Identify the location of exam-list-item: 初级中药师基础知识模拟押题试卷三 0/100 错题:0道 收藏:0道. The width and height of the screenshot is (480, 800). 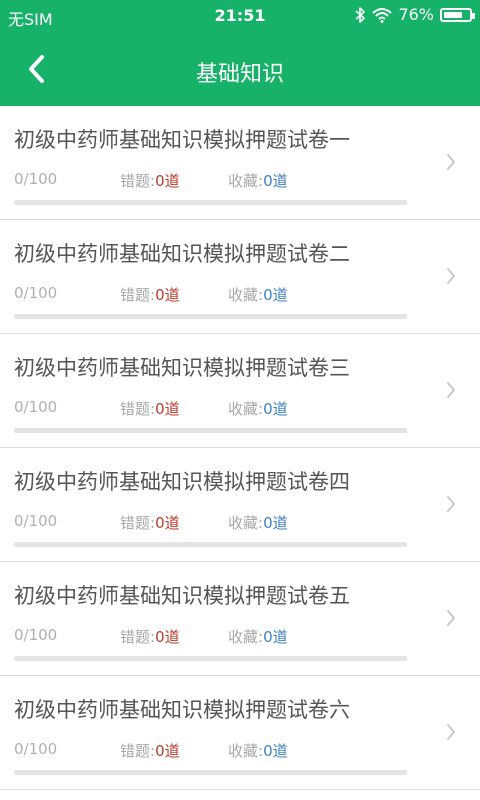
(240, 391).